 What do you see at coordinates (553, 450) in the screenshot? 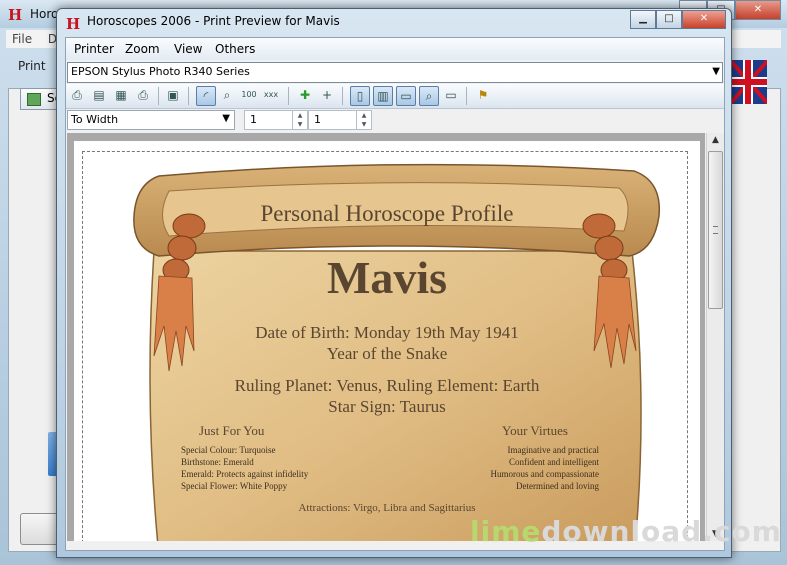
I see `right-column-item: Imaginative and practical` at bounding box center [553, 450].